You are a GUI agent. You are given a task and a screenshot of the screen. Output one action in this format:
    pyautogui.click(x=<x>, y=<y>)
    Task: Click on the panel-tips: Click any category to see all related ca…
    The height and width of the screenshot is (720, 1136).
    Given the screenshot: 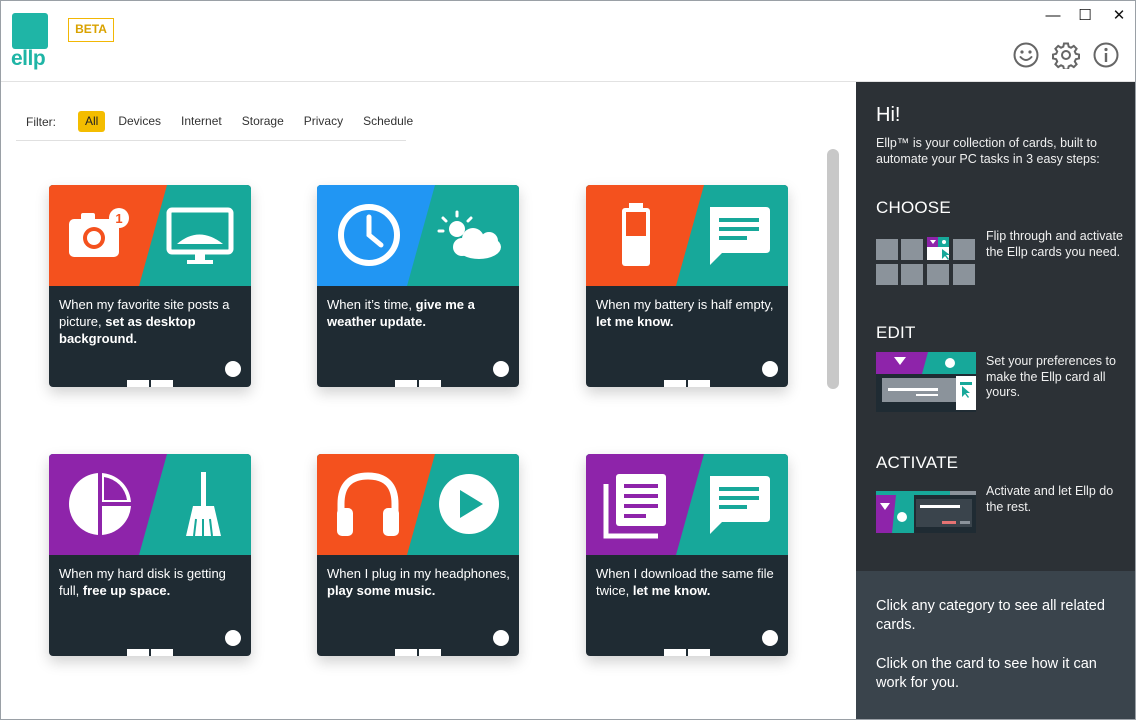 What is the action you would take?
    pyautogui.click(x=995, y=645)
    